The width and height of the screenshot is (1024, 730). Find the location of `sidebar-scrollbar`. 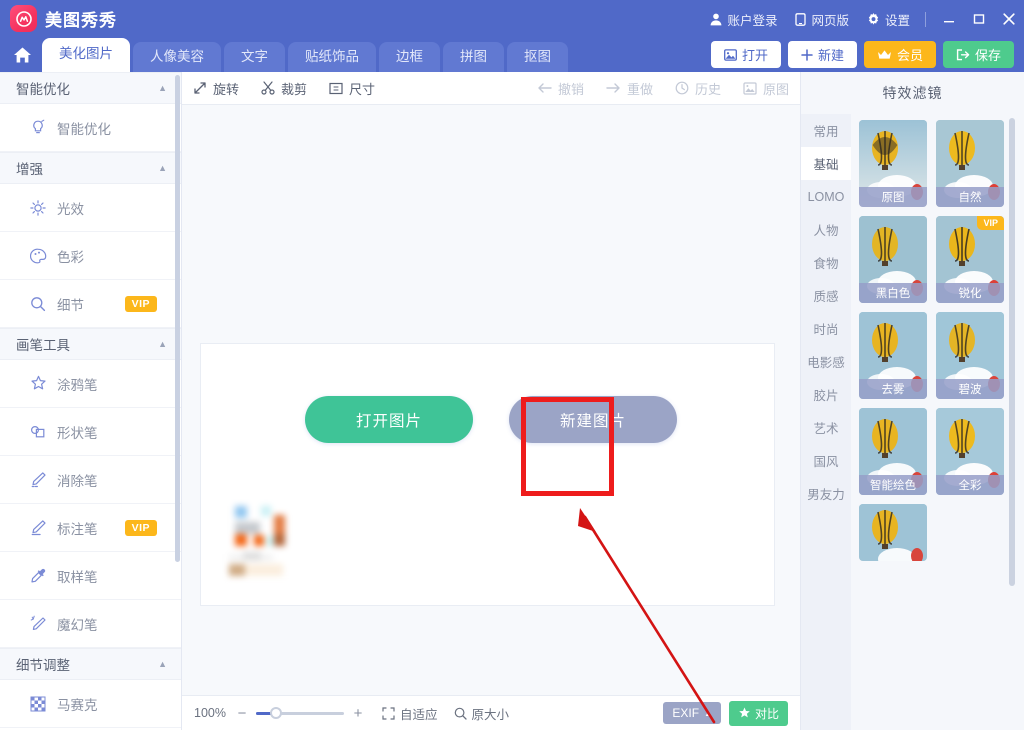

sidebar-scrollbar is located at coordinates (177, 318).